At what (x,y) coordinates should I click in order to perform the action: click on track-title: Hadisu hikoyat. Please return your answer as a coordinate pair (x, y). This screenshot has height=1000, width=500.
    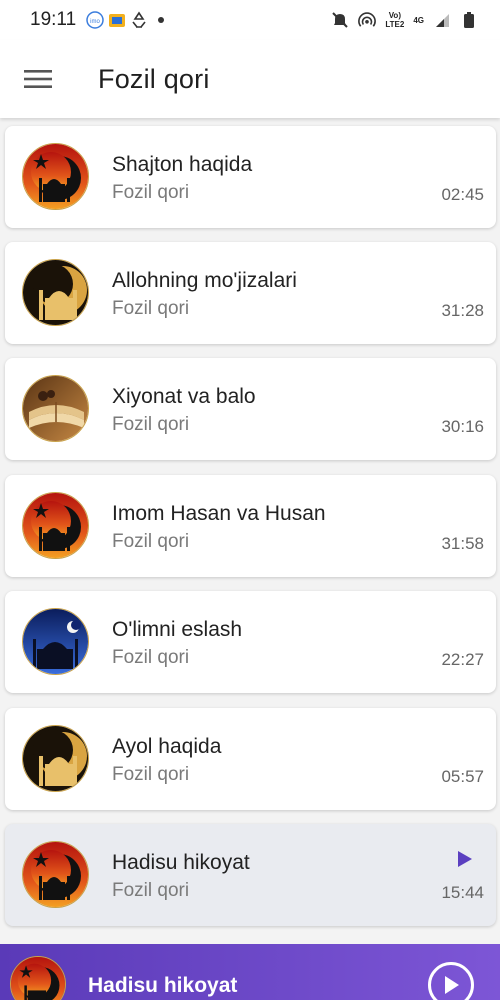
    Looking at the image, I should click on (181, 862).